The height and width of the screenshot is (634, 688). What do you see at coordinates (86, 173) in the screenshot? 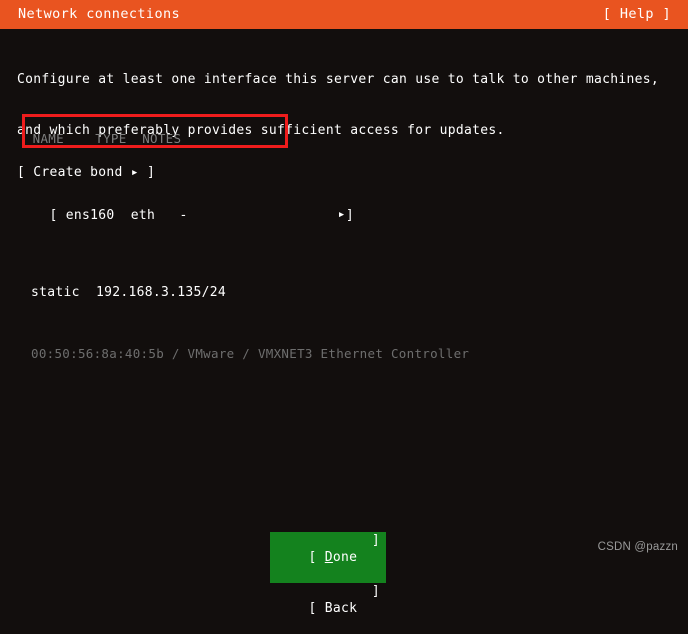
I see `create-bond-button: [ Create bond ▸ ]` at bounding box center [86, 173].